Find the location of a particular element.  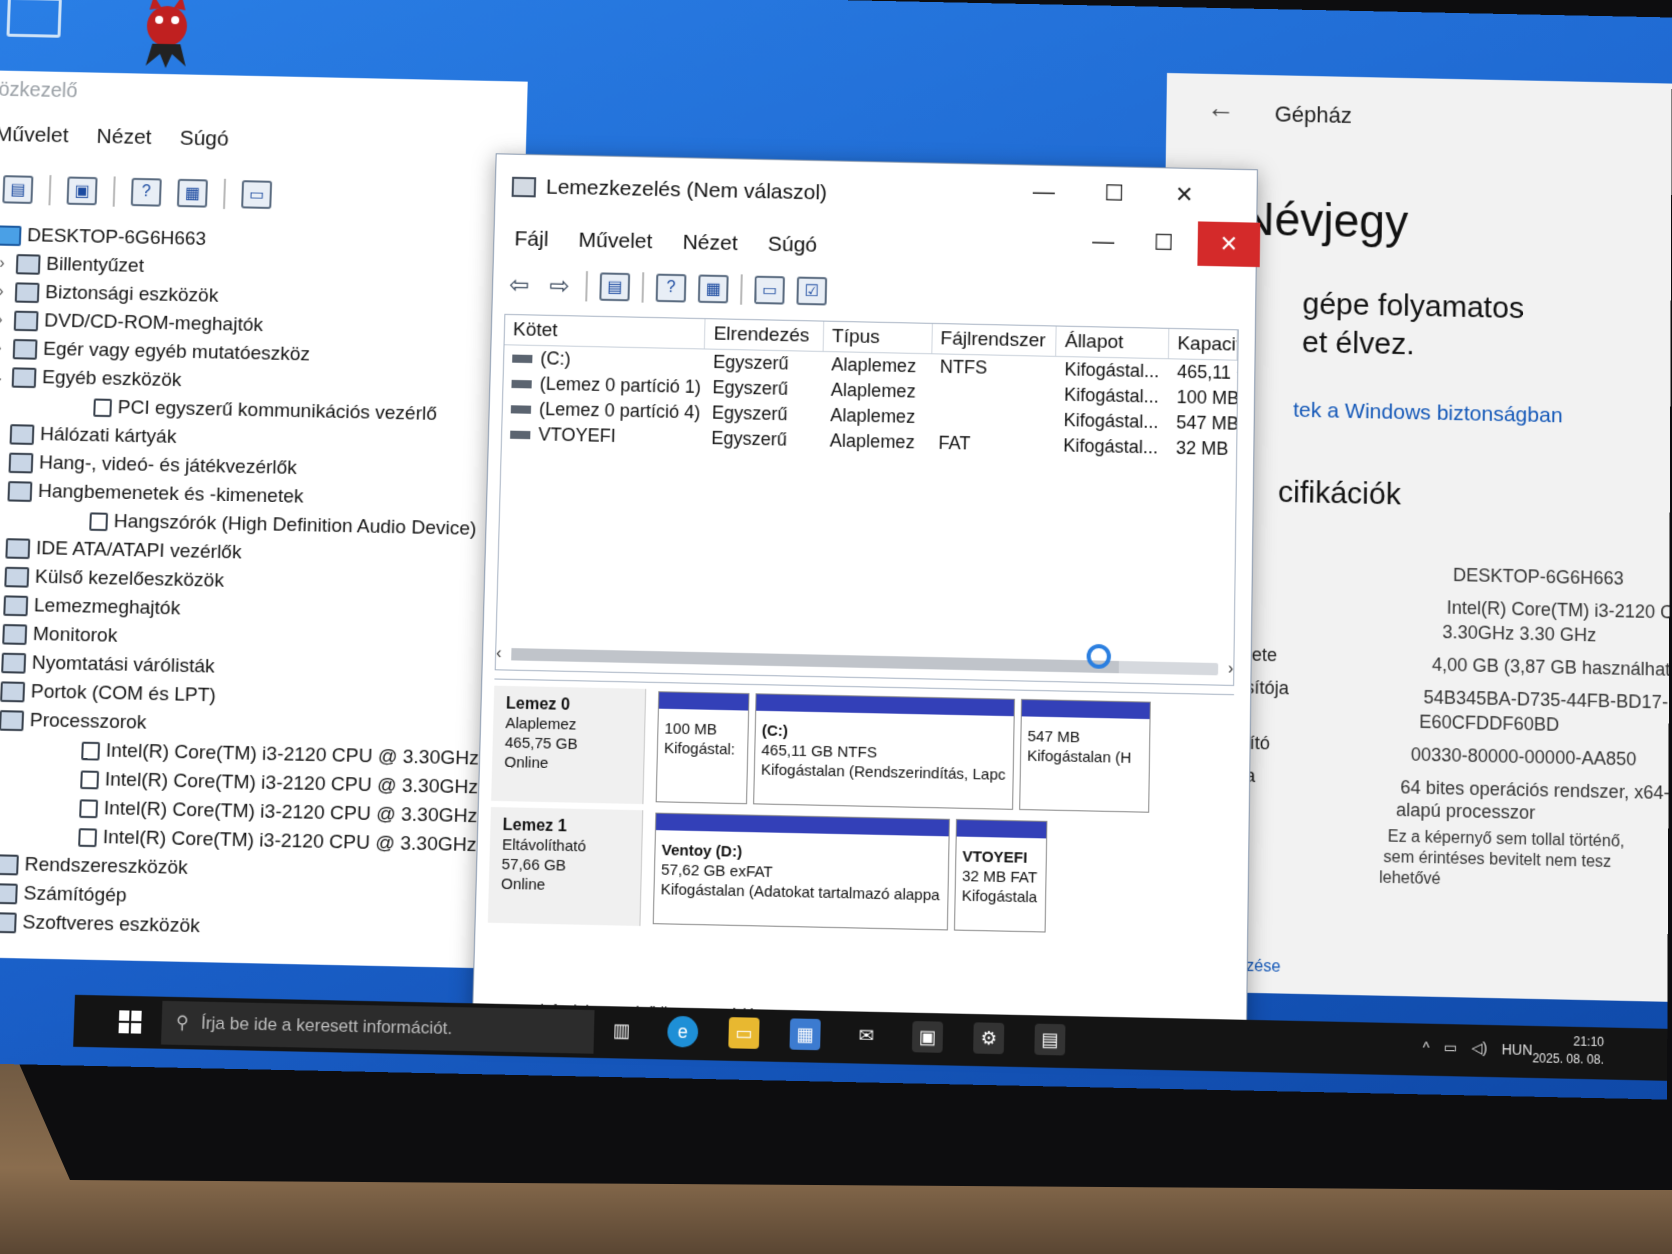

pen-touch-value-2: sem érintéses bevitelt nem tesz is located at coordinates (1497, 860).